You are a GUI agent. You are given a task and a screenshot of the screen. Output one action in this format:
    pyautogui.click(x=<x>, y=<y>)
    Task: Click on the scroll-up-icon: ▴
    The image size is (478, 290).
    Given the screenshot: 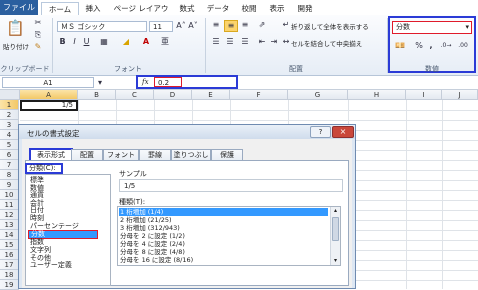 What is the action you would take?
    pyautogui.click(x=335, y=211)
    